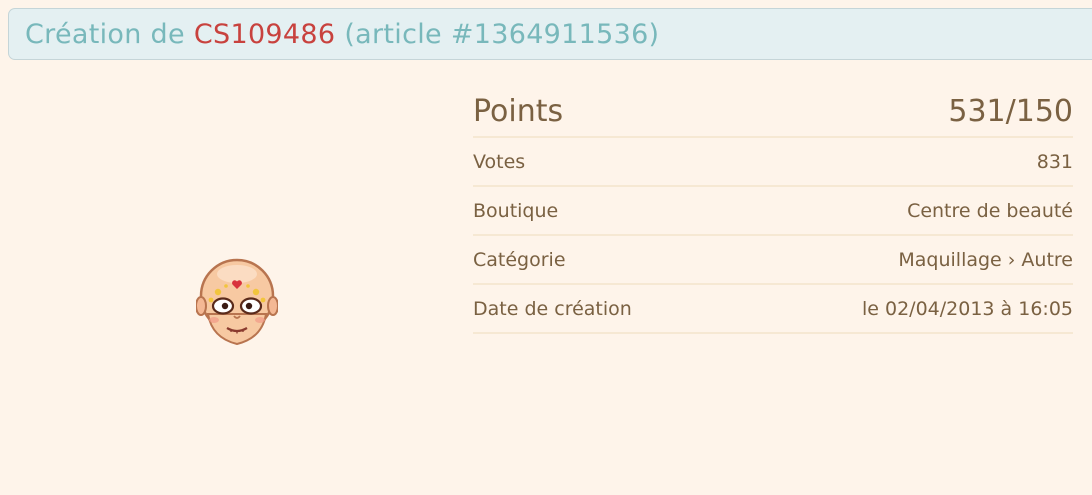  Describe the element at coordinates (519, 259) in the screenshot. I see `categorie-label: Catégorie` at that location.